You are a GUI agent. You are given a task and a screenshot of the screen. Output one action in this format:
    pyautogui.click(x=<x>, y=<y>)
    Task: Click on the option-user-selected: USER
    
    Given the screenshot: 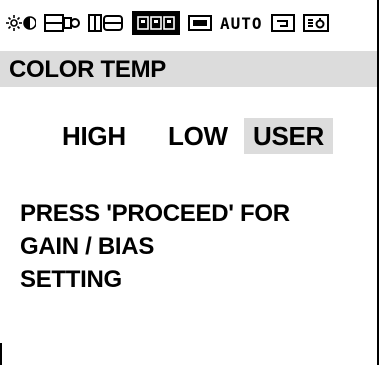 What is the action you would take?
    pyautogui.click(x=289, y=136)
    